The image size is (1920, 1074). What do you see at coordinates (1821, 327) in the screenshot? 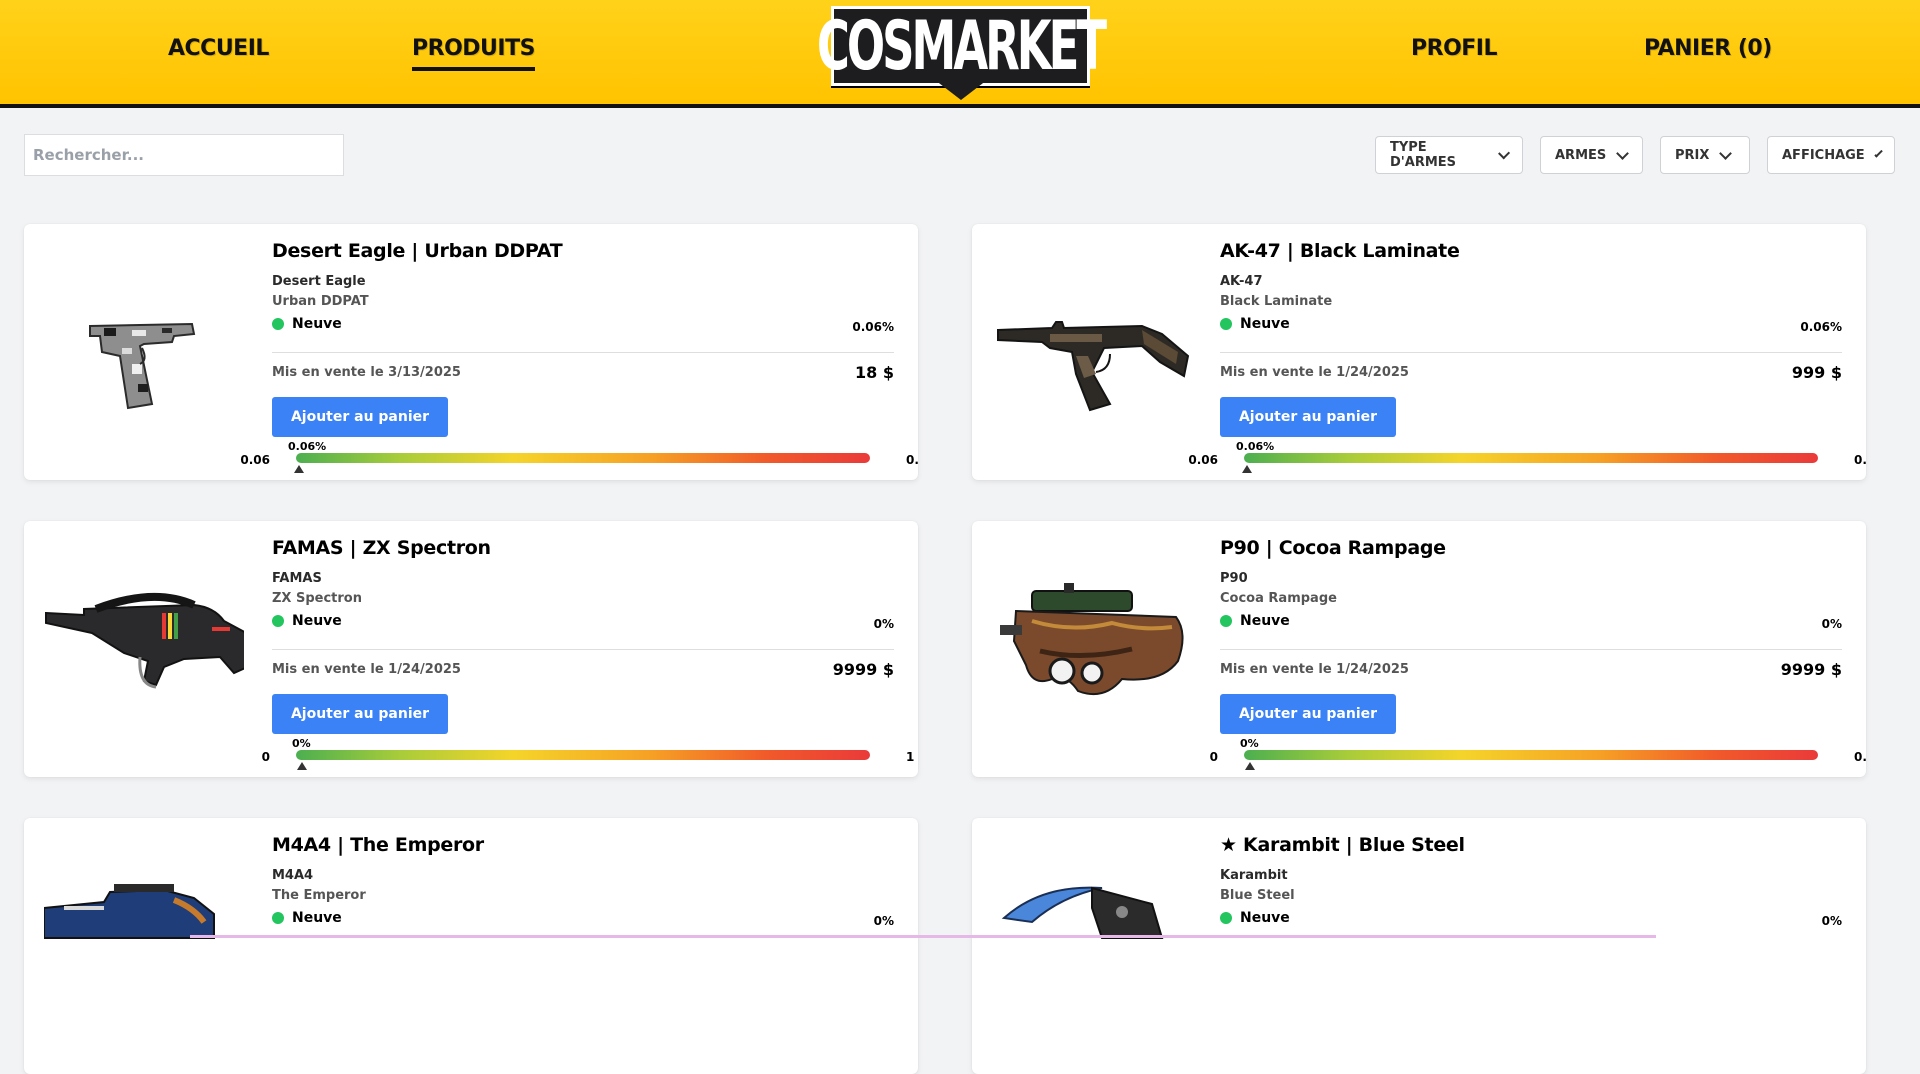
I see `product-float: 0.06%` at bounding box center [1821, 327].